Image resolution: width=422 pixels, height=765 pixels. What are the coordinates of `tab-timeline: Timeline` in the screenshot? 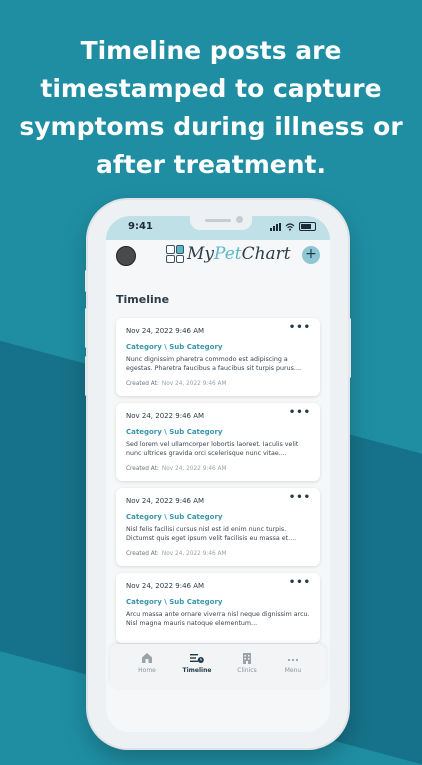 It's located at (197, 663).